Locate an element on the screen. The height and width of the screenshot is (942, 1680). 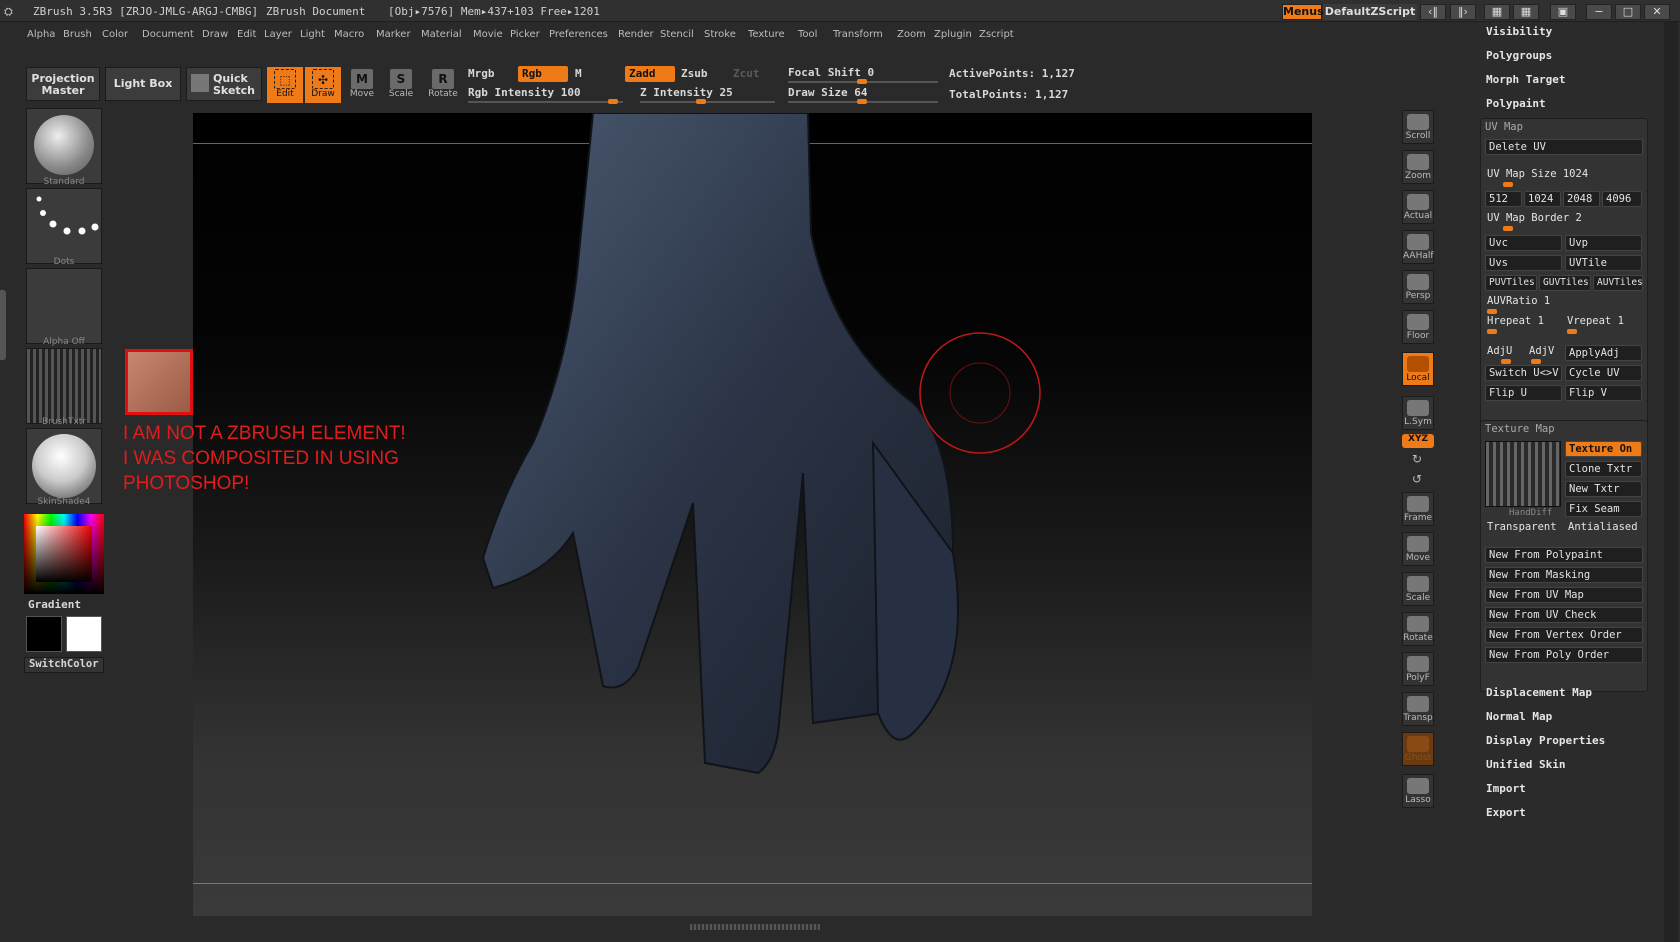
menu-render: Render is located at coordinates (636, 34).